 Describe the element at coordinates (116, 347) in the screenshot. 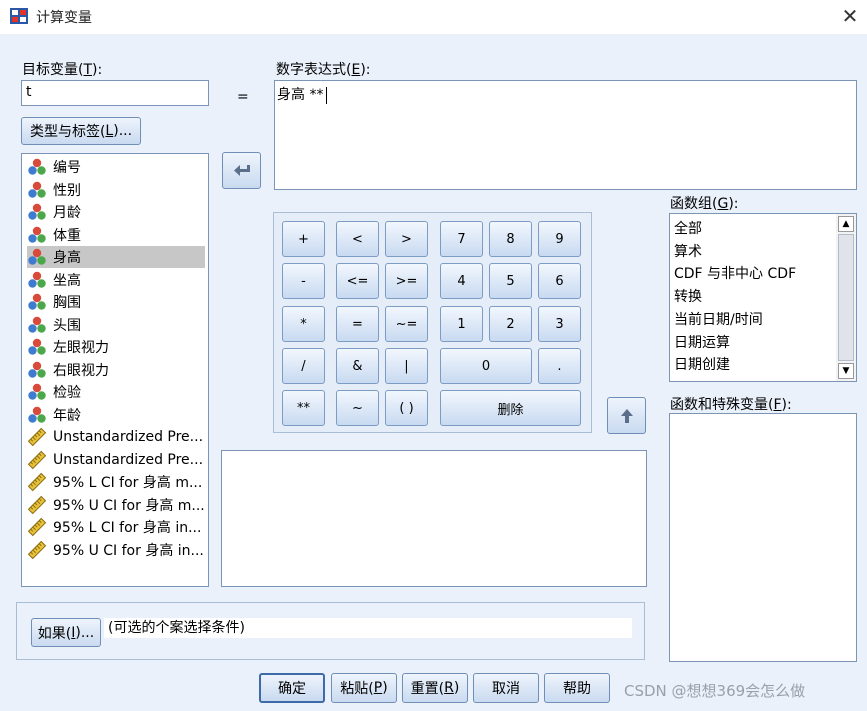

I see `variable-item: 左眼视力` at that location.